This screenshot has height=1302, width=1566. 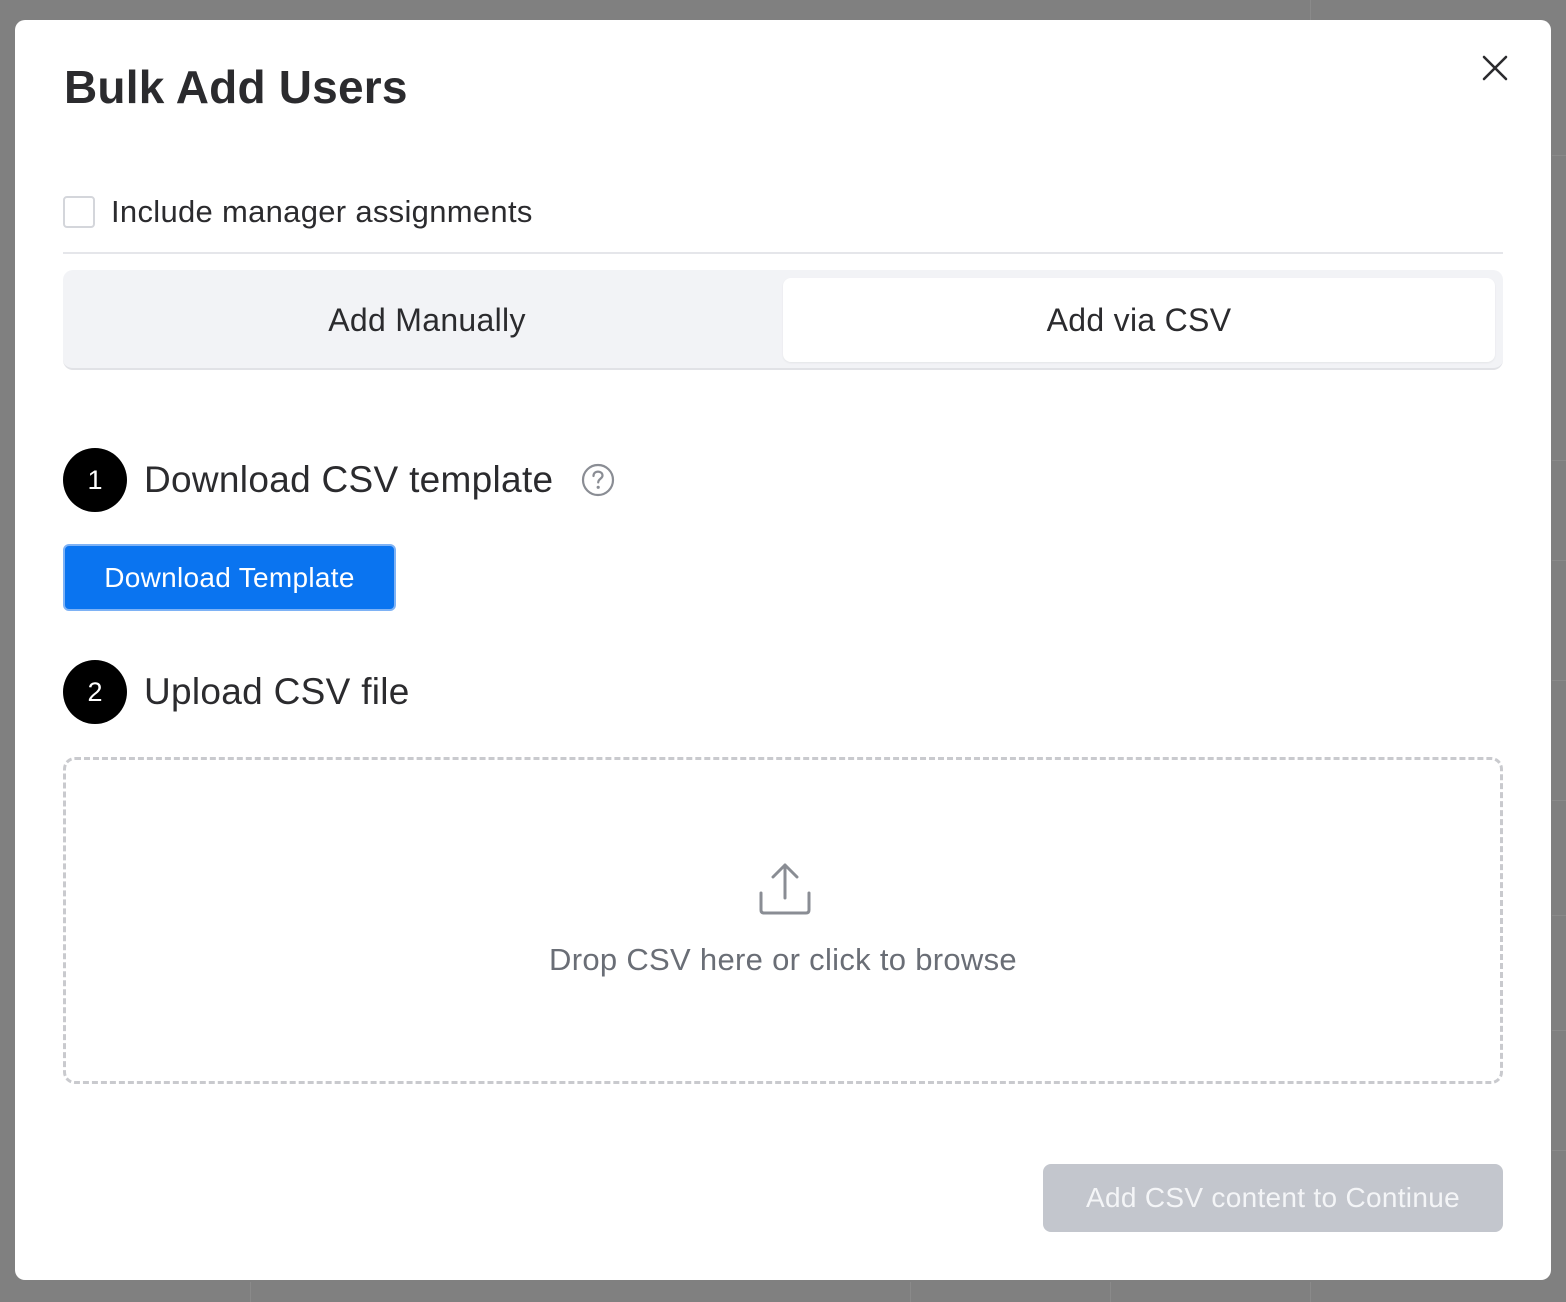 I want to click on close-icon, so click(x=1495, y=68).